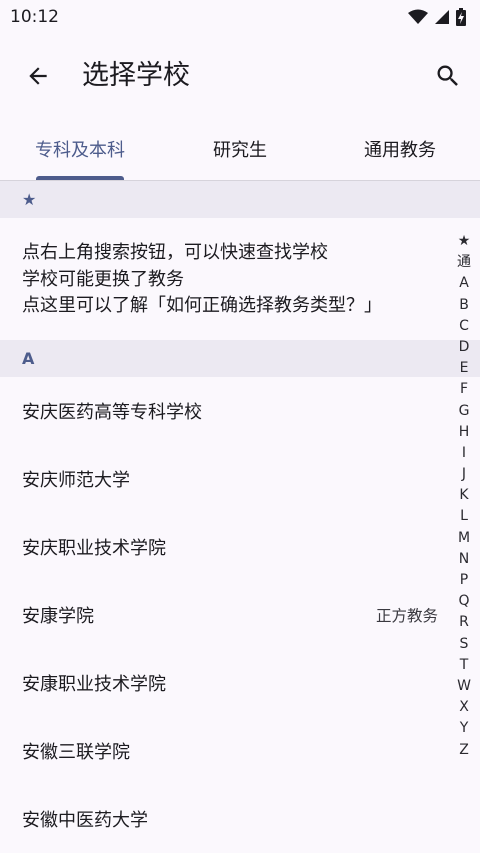 Image resolution: width=480 pixels, height=853 pixels. Describe the element at coordinates (202, 305) in the screenshot. I see `notice-line: 点这里可以了解「如何正确选择教务类型？」` at that location.